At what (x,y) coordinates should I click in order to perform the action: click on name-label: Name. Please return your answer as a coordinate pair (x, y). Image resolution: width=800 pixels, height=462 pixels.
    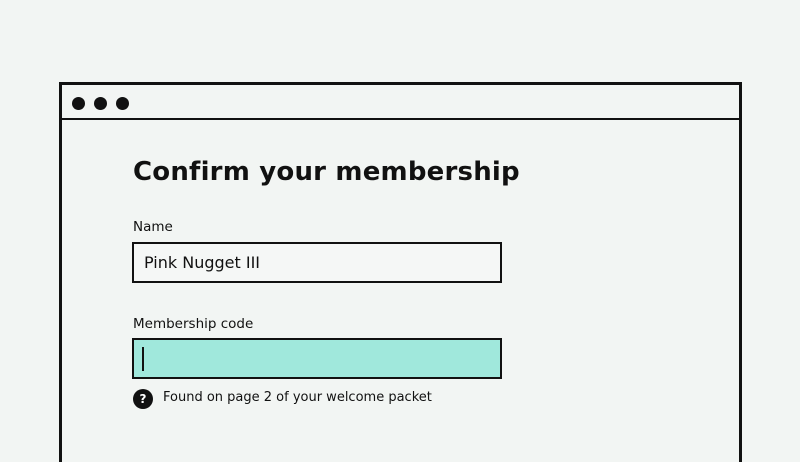
    Looking at the image, I should click on (153, 227).